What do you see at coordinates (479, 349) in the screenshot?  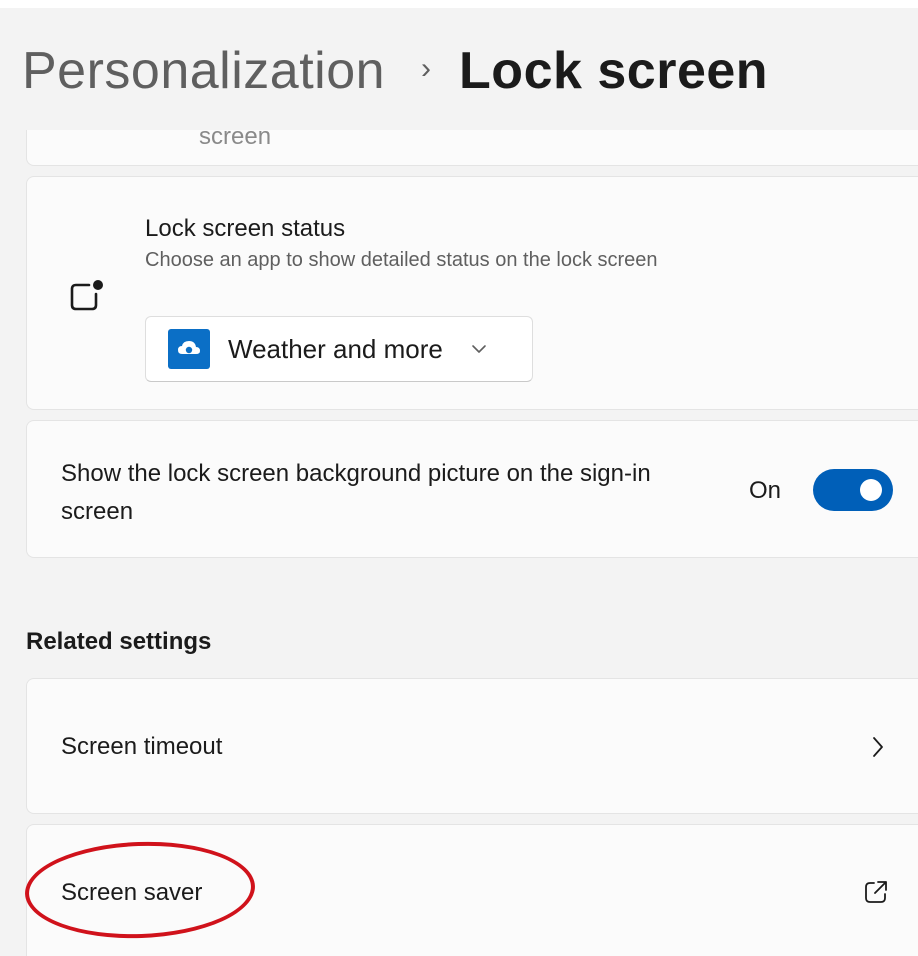 I see `chevron-down-icon` at bounding box center [479, 349].